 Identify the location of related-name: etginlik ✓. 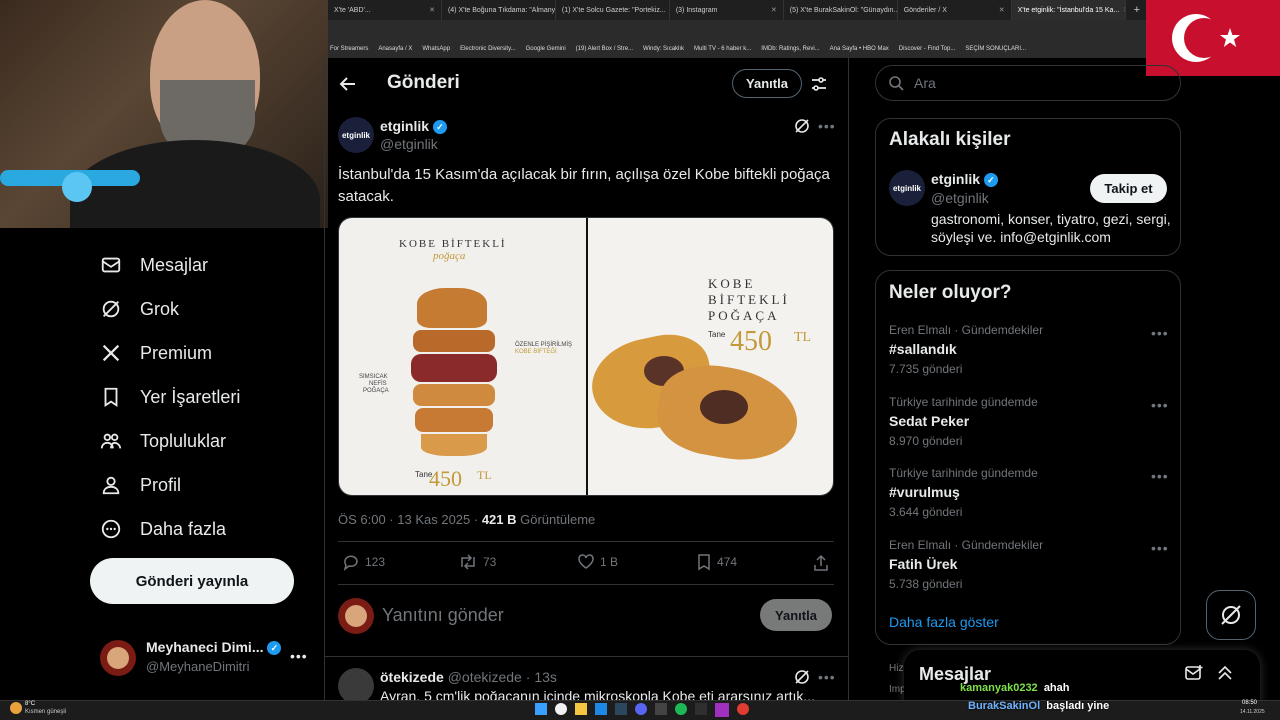
(964, 179).